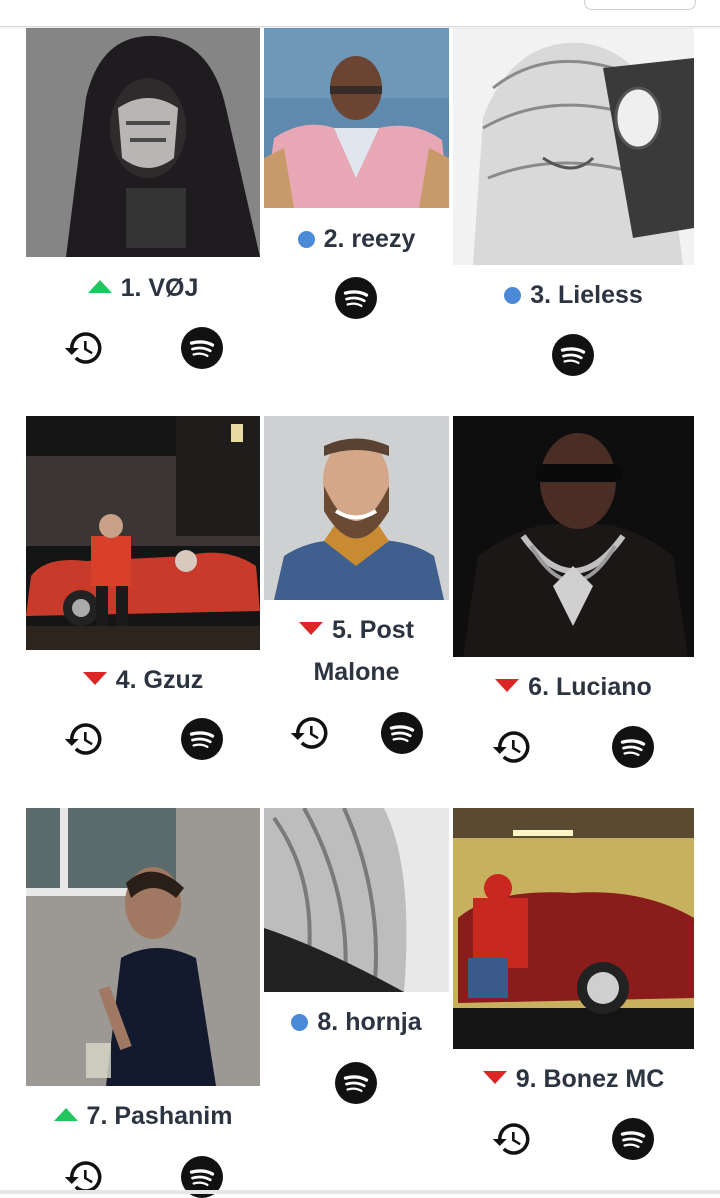 The height and width of the screenshot is (1198, 720). I want to click on artist-rank-label: 1. VØJ, so click(143, 288).